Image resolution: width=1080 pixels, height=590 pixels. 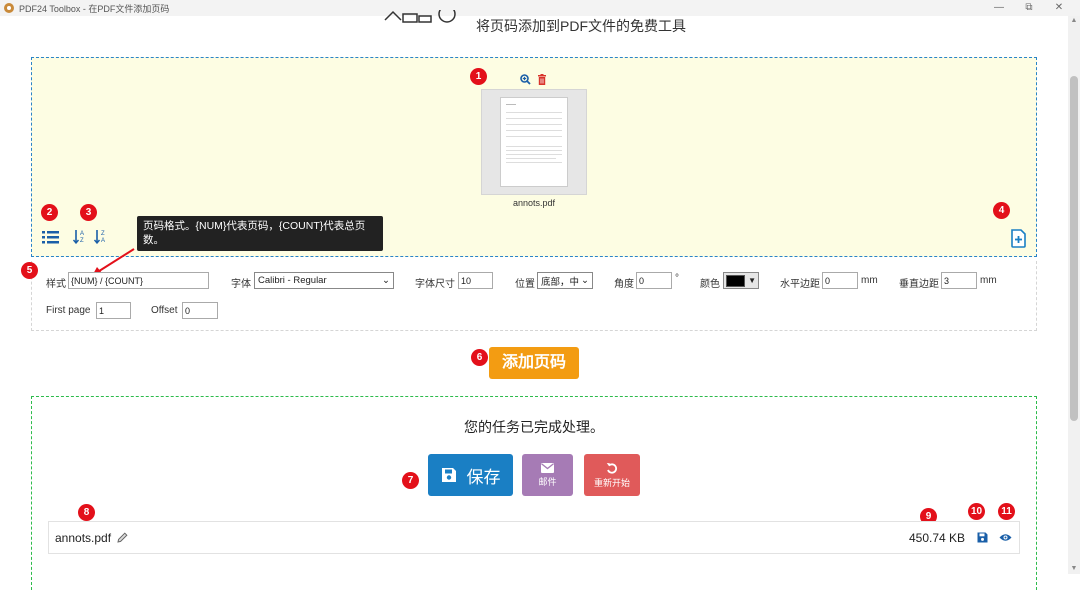 I want to click on marker-3: 3, so click(x=88, y=212).